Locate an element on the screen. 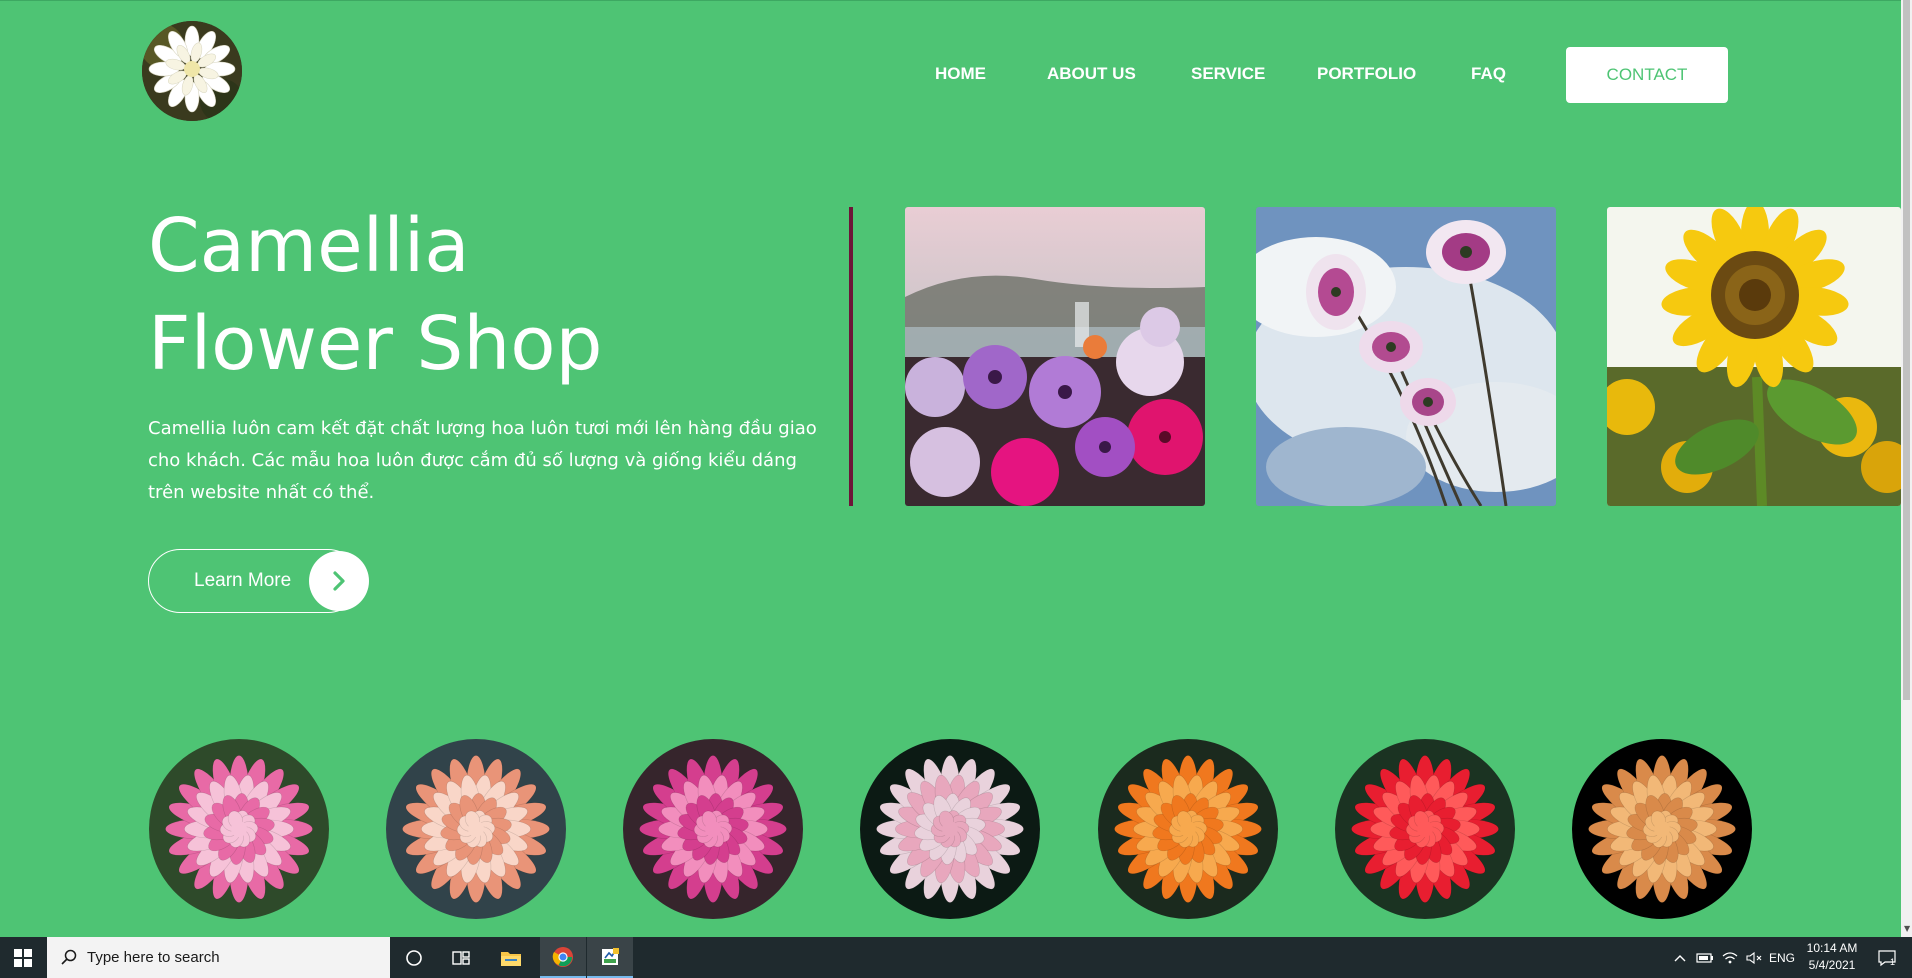 The height and width of the screenshot is (978, 1912). nav-service: SERVICE is located at coordinates (1228, 74).